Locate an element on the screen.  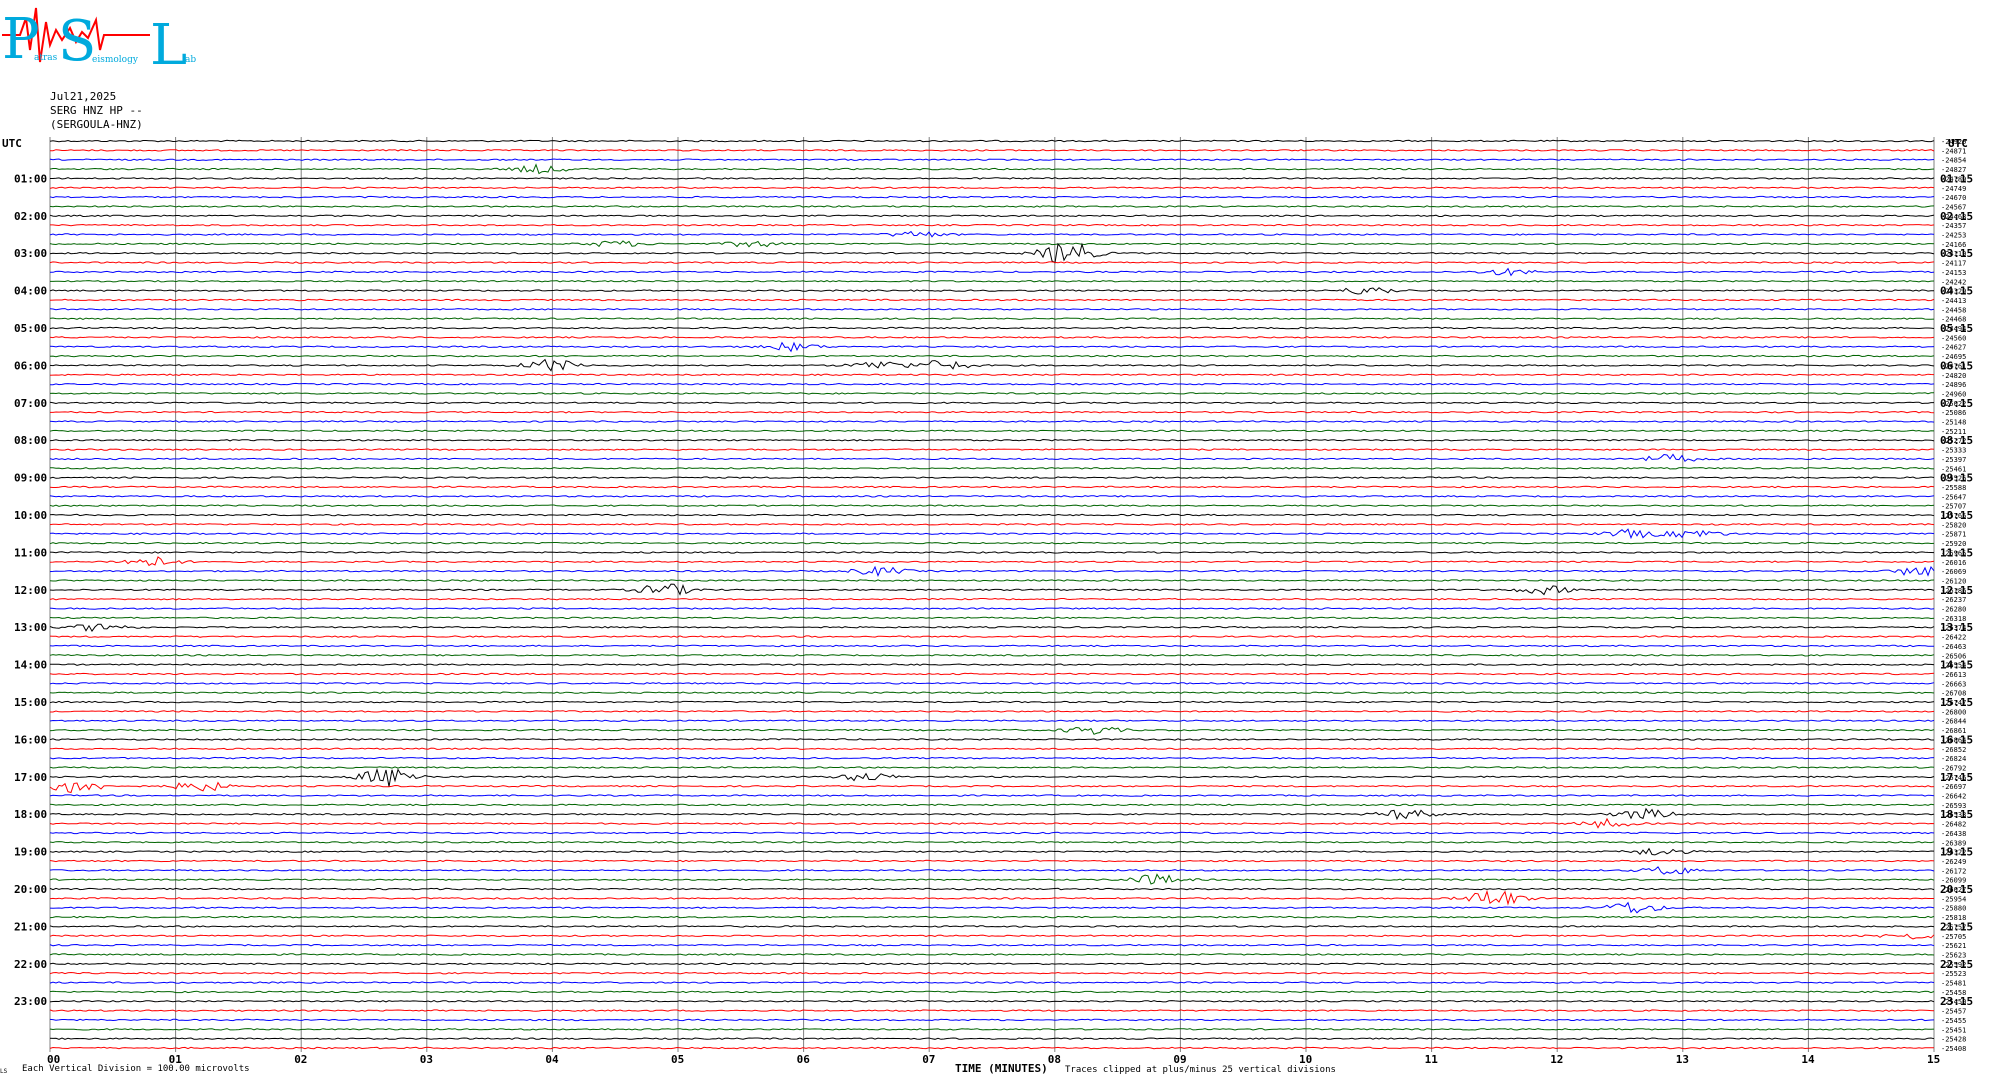
trace-offset-label: -25408 is located at coordinates (1953, 1049).